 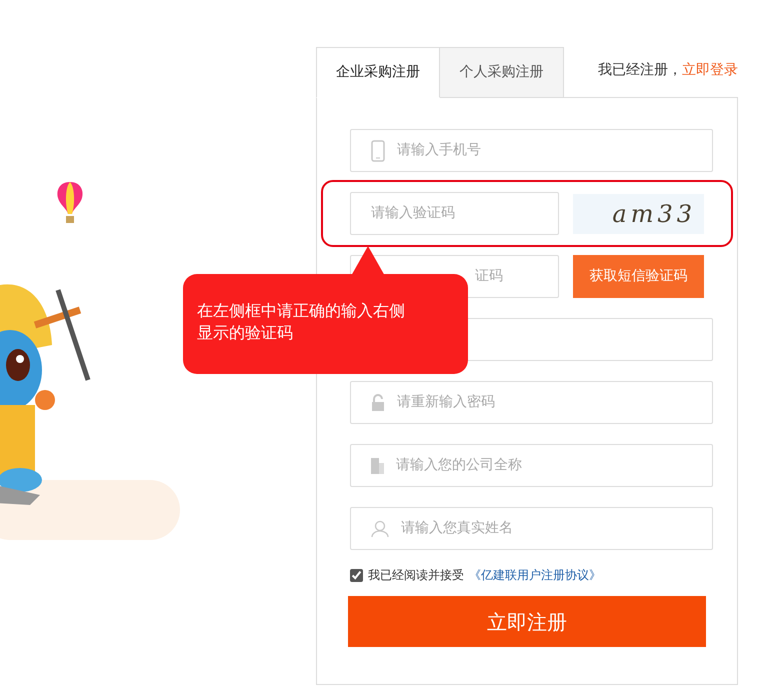 I want to click on tooltip-text: 在左侧框中请正确的输入右侧显示的验证码, so click(x=301, y=322).